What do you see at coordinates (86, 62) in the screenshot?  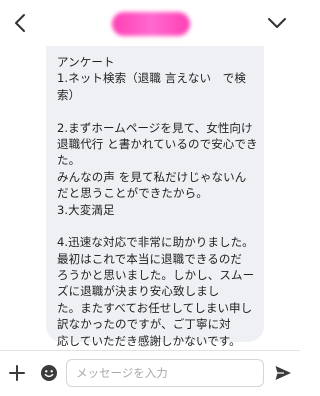 I see `message-line: アンケート` at bounding box center [86, 62].